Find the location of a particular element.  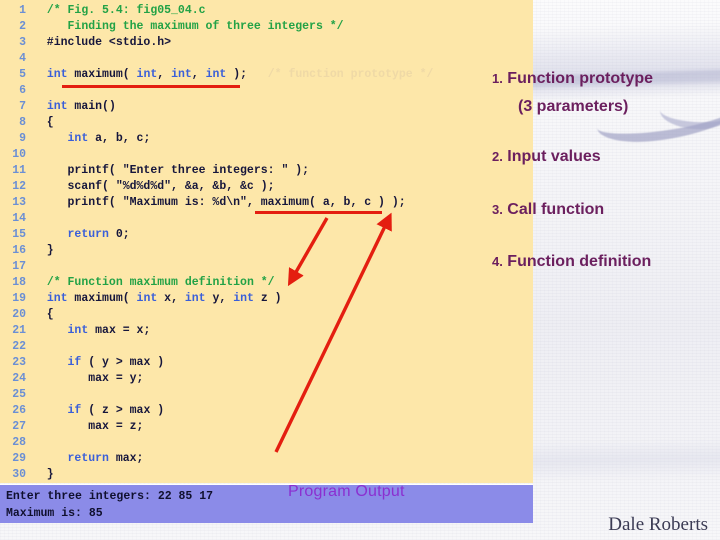

annotation-4-text: Function definition is located at coordinates (579, 261).